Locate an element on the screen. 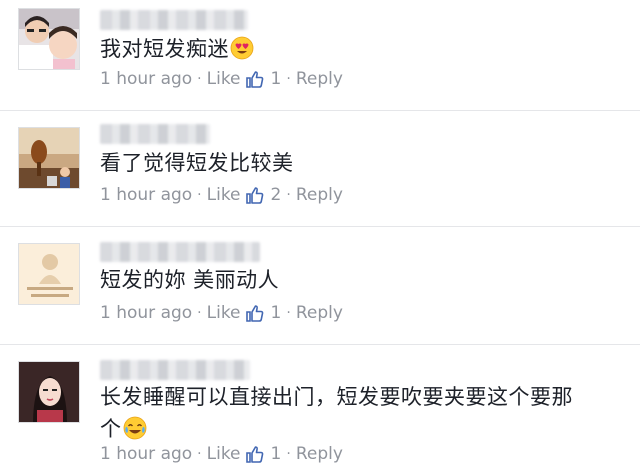 The width and height of the screenshot is (640, 473). comment-text-line: 个 is located at coordinates (350, 429).